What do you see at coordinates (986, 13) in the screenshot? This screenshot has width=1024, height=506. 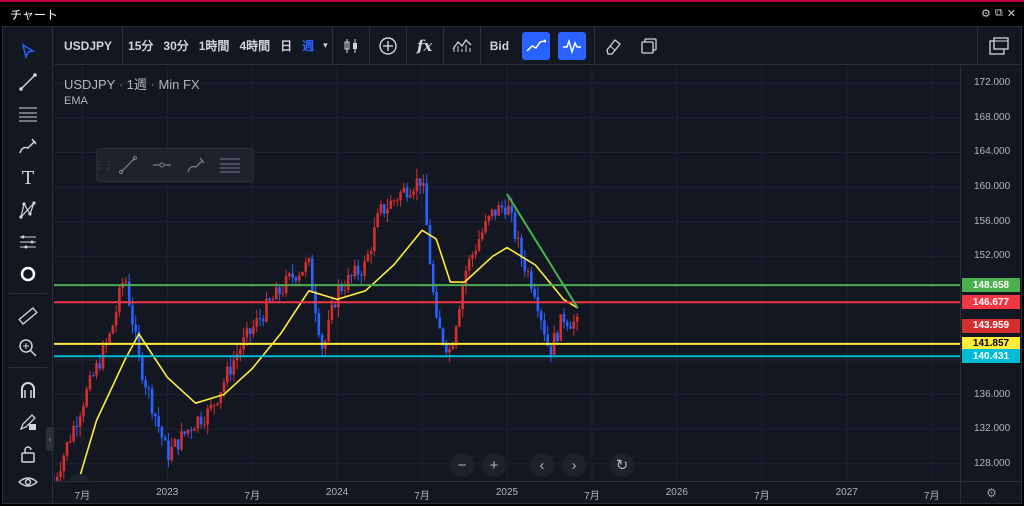 I see `settings-icon: ⚙` at bounding box center [986, 13].